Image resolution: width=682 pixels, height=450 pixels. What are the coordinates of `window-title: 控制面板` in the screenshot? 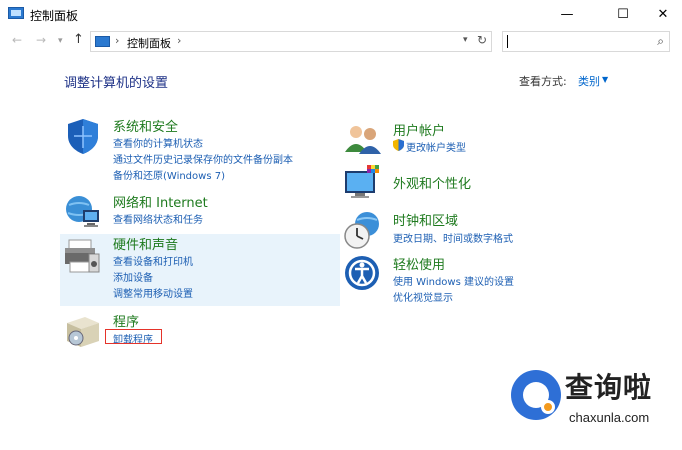 It's located at (54, 16).